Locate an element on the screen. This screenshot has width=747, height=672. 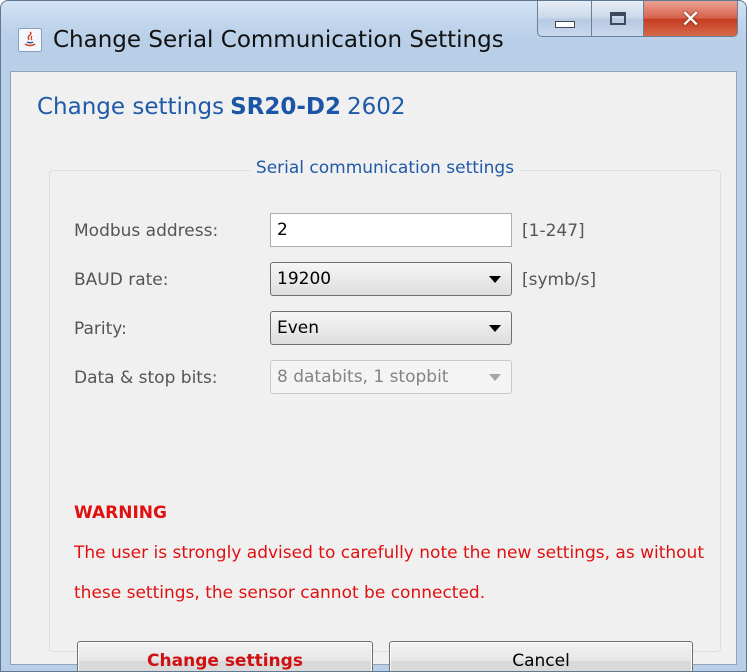
close-icon: ✕ is located at coordinates (690, 18).